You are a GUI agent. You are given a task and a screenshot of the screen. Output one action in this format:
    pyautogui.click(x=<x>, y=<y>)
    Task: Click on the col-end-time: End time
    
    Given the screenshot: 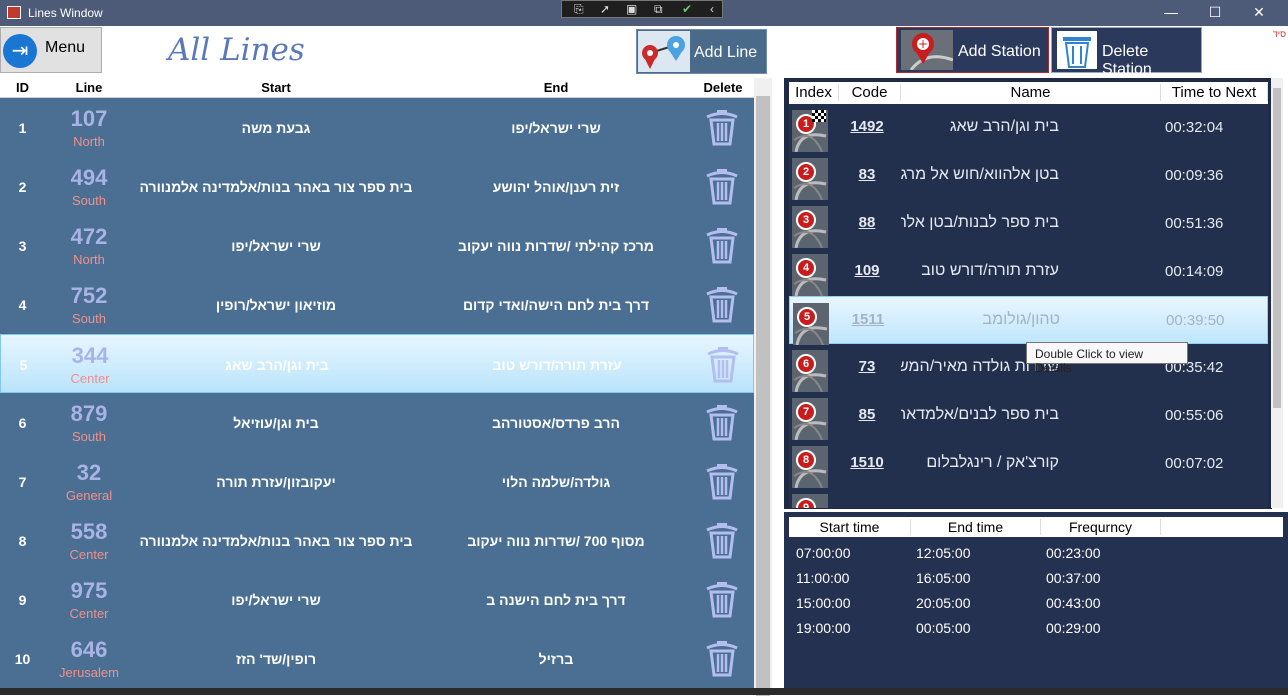 What is the action you would take?
    pyautogui.click(x=976, y=527)
    